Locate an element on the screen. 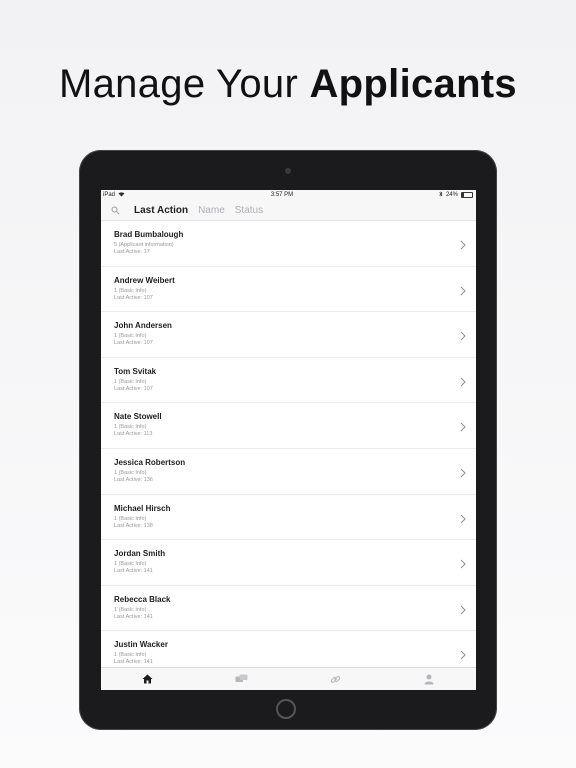 The image size is (576, 768). sort-toolbar: Last Action Name Status is located at coordinates (288, 210).